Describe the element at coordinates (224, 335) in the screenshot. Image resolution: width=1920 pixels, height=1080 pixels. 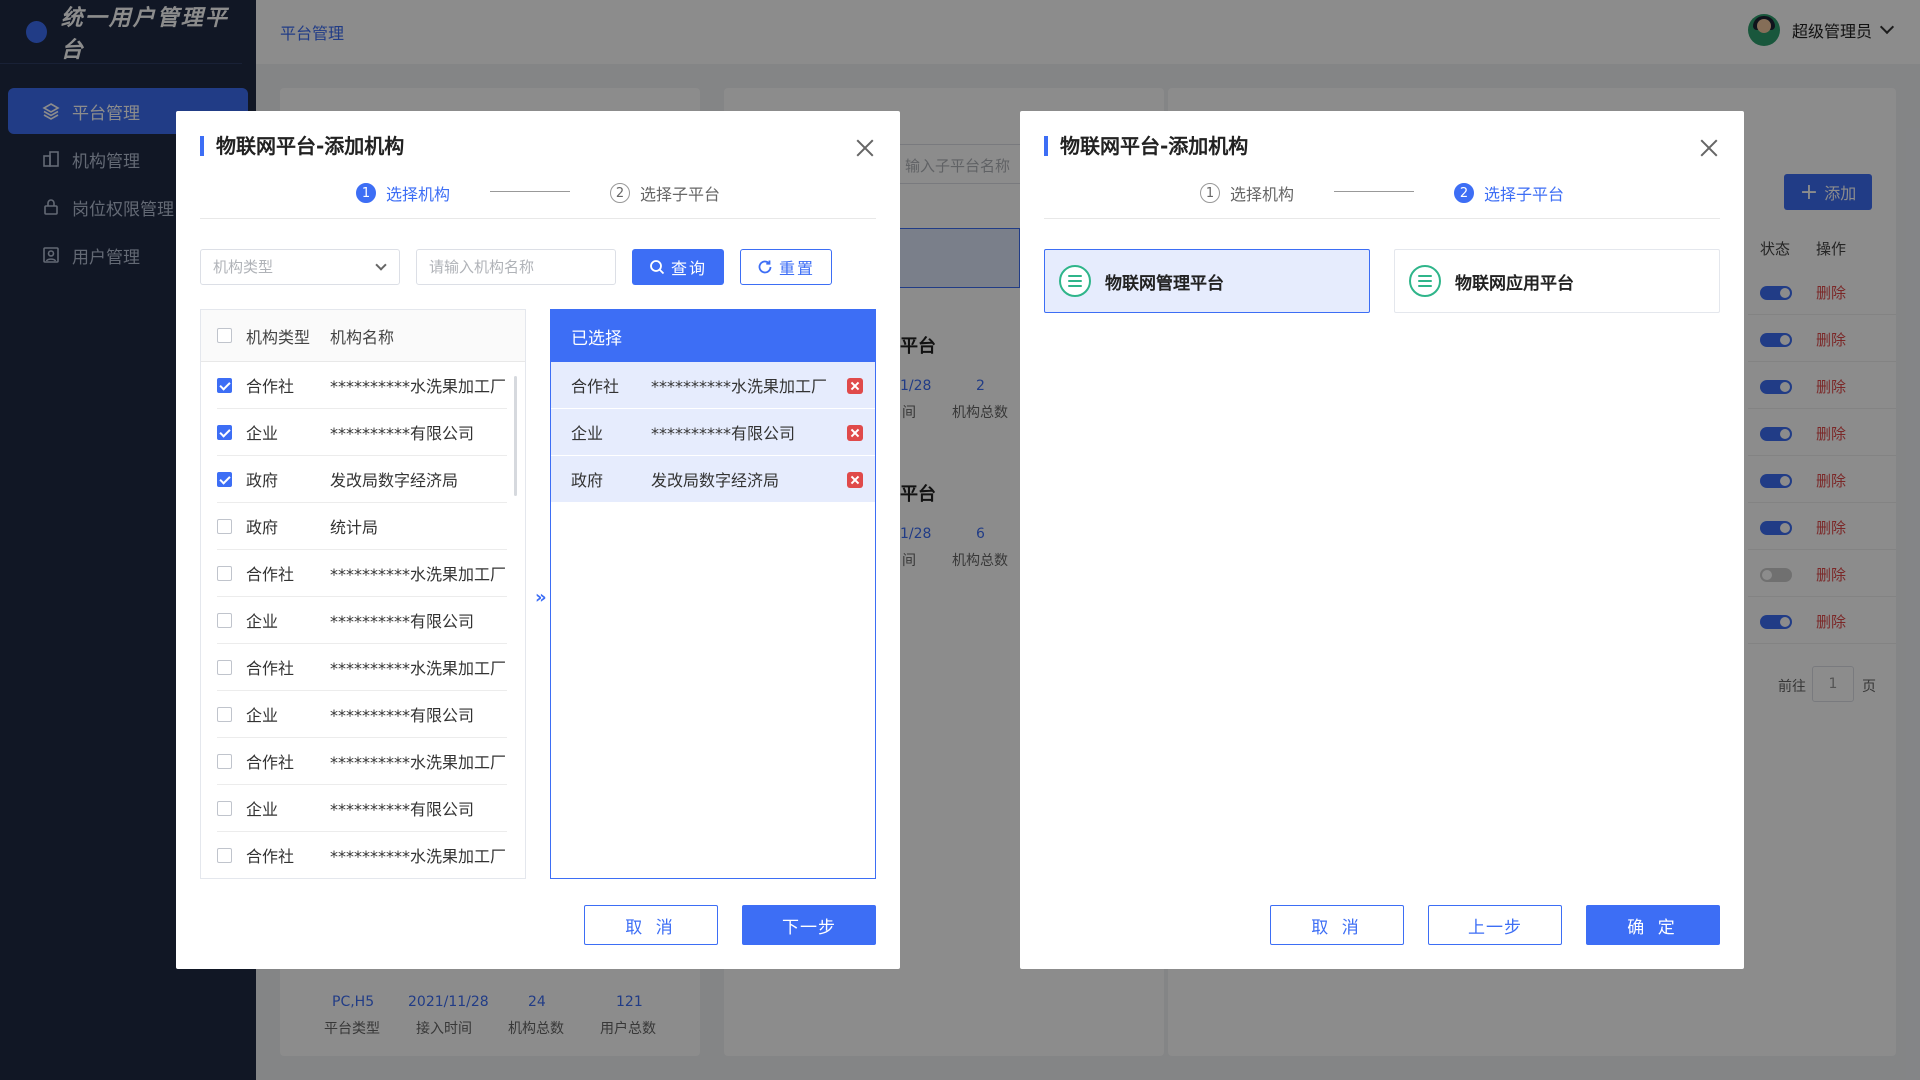
I see `select-all-checkbox` at that location.